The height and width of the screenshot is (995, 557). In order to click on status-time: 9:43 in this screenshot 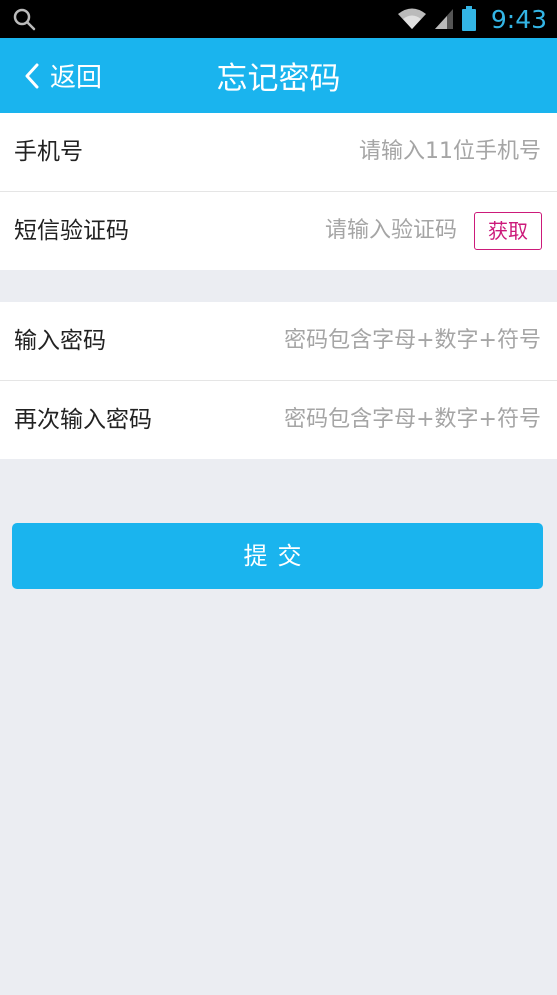, I will do `click(518, 19)`.